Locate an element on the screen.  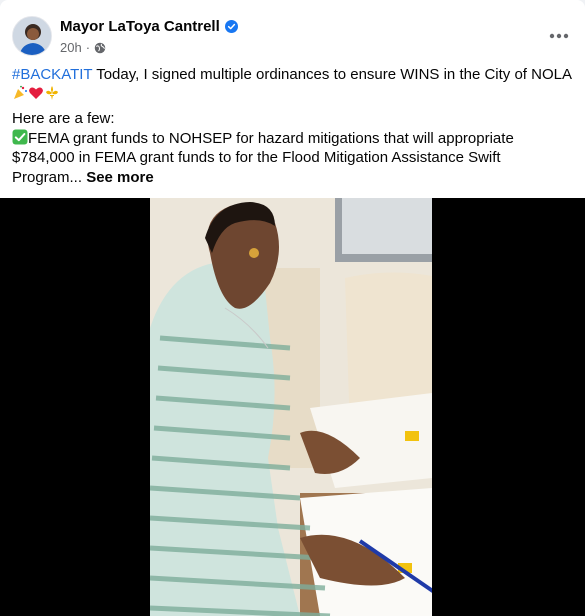
author-name: Mayor LaToya Cantrell is located at coordinates (149, 26).